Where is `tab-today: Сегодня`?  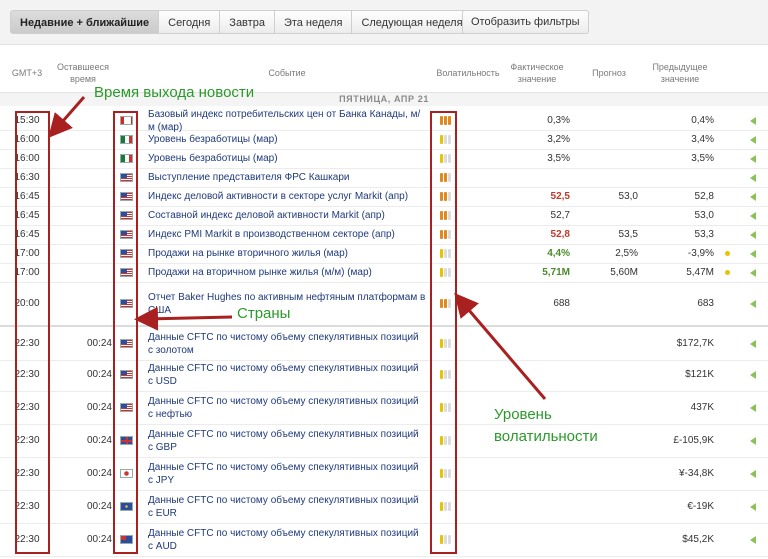 tab-today: Сегодня is located at coordinates (190, 22).